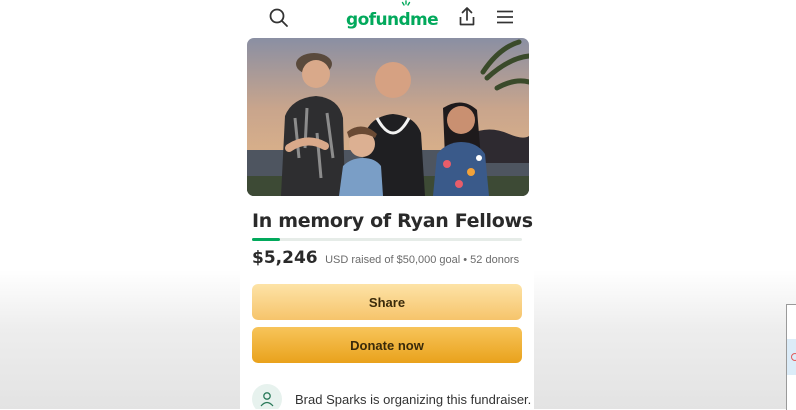  I want to click on campaign-photo, so click(388, 117).